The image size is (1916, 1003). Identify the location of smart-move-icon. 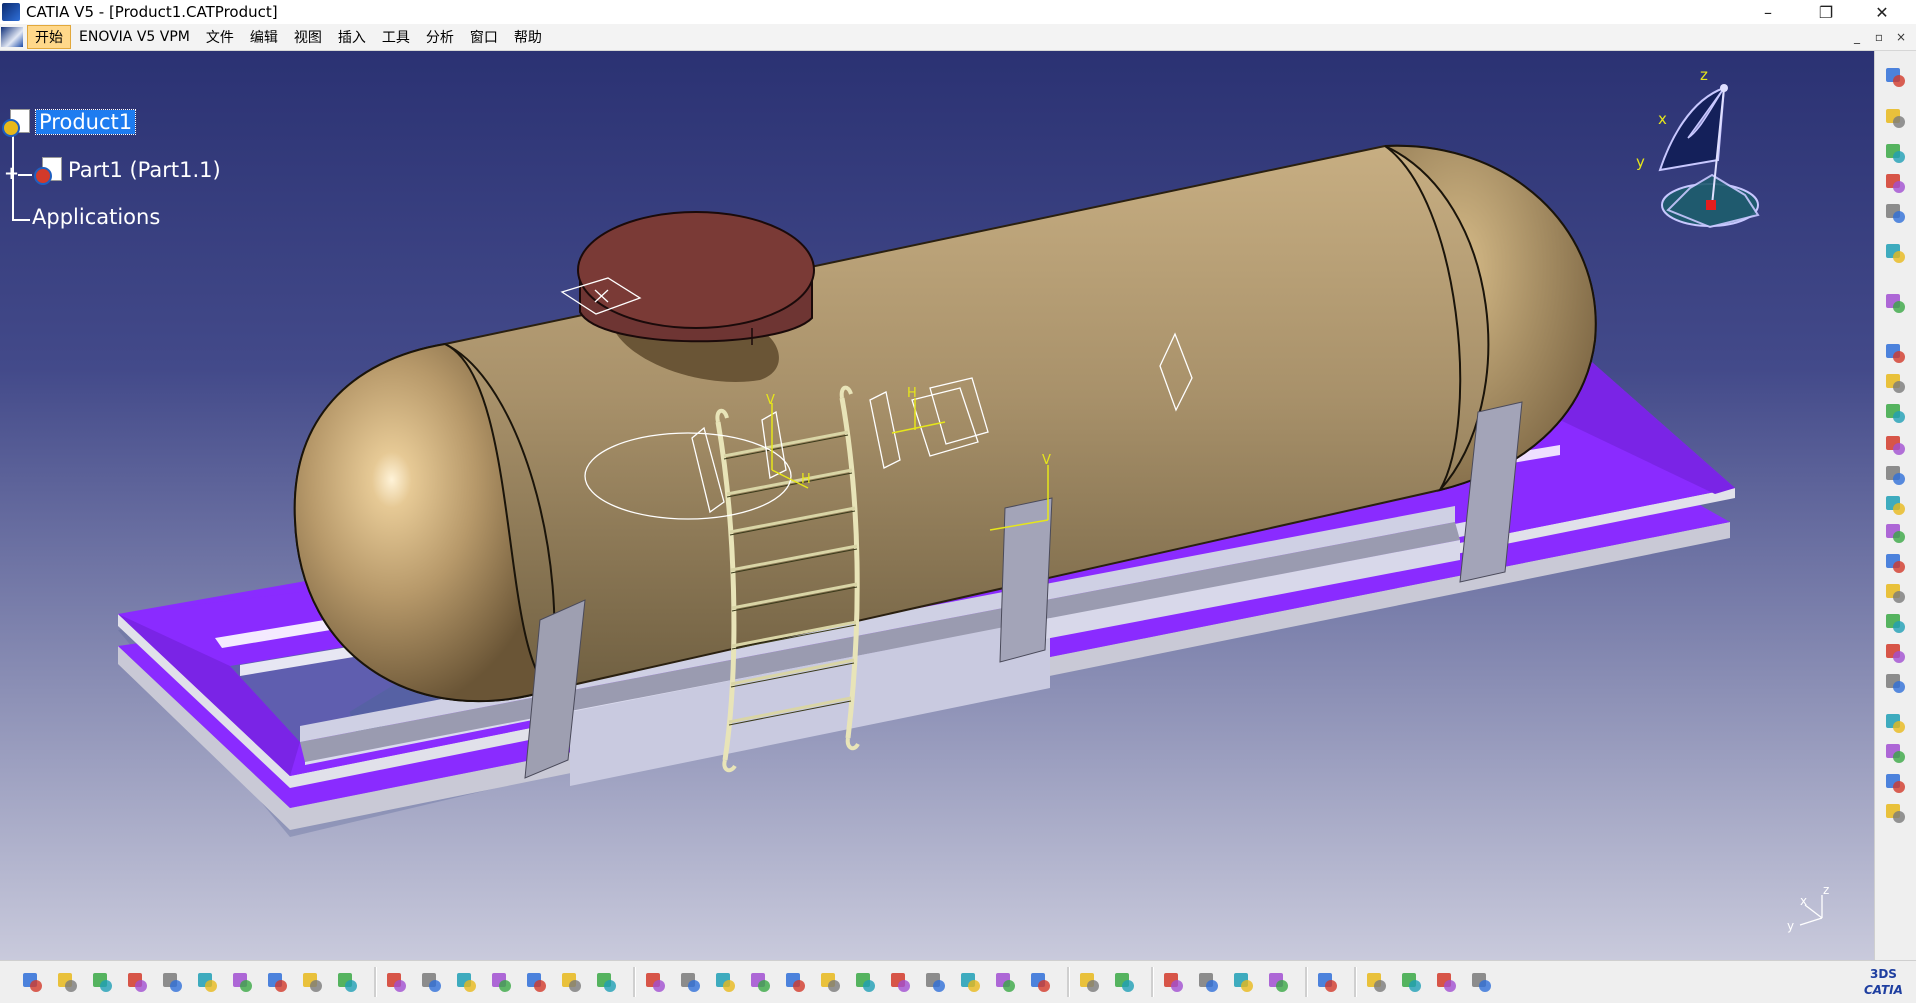
(1895, 813).